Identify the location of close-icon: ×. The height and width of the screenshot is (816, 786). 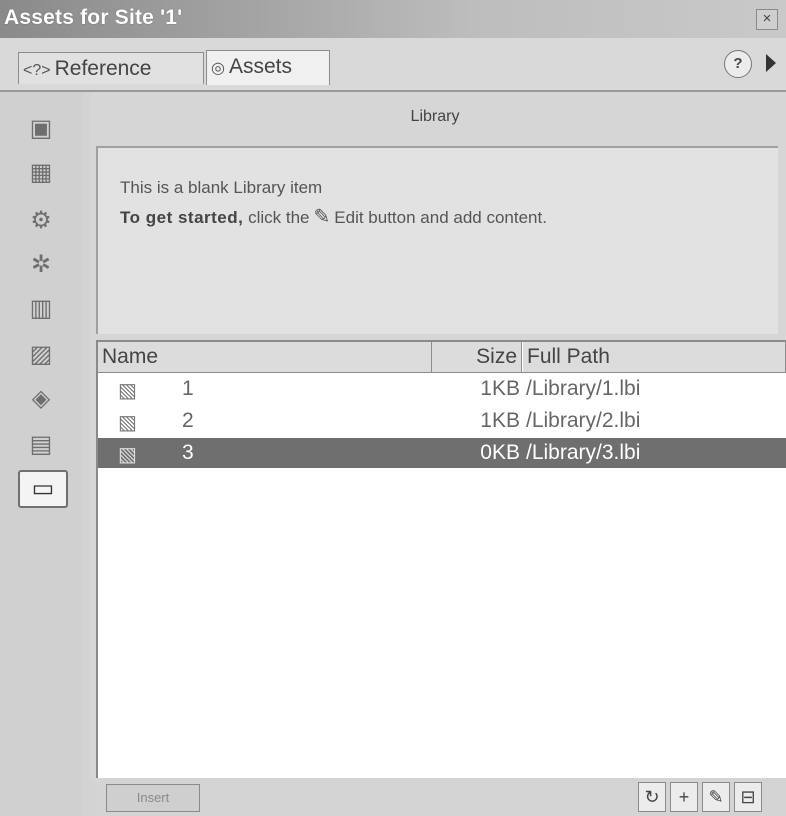
(767, 18).